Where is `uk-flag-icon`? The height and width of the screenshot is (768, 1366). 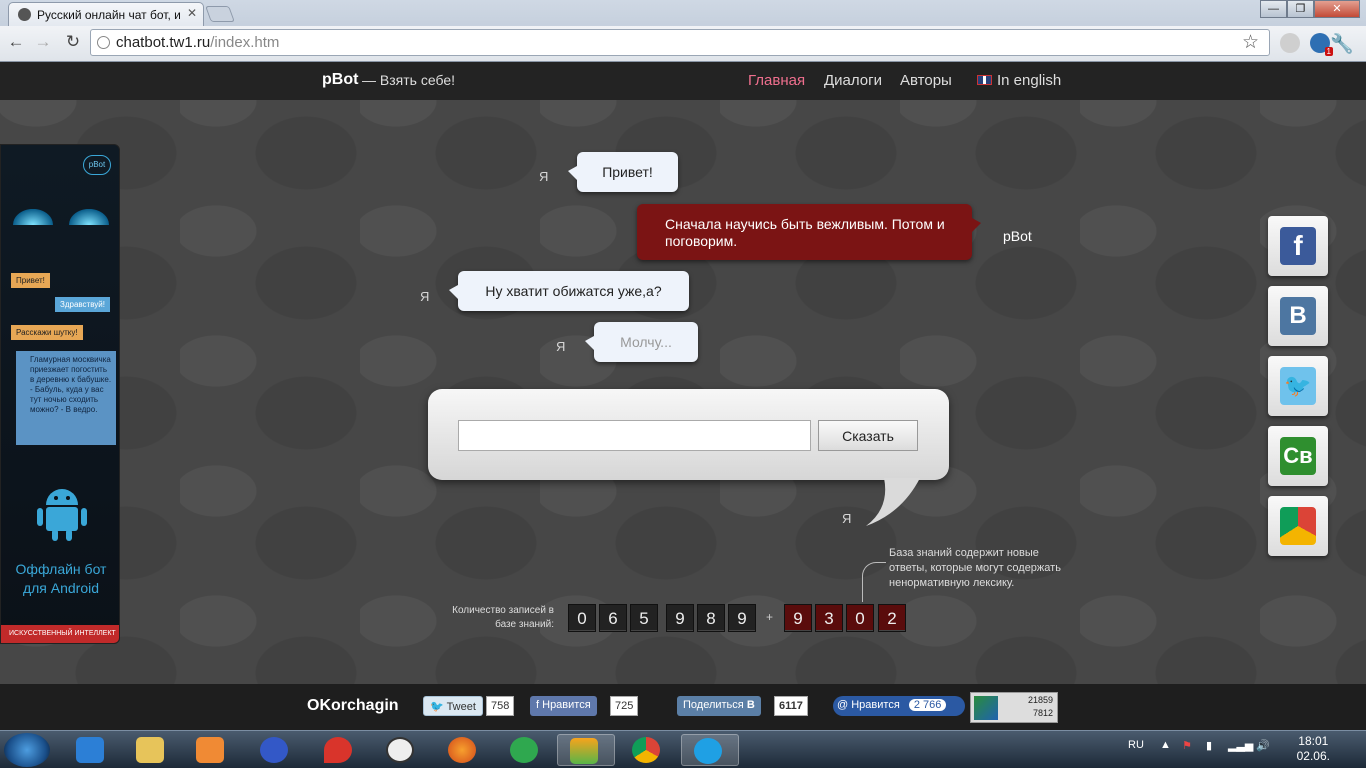 uk-flag-icon is located at coordinates (984, 80).